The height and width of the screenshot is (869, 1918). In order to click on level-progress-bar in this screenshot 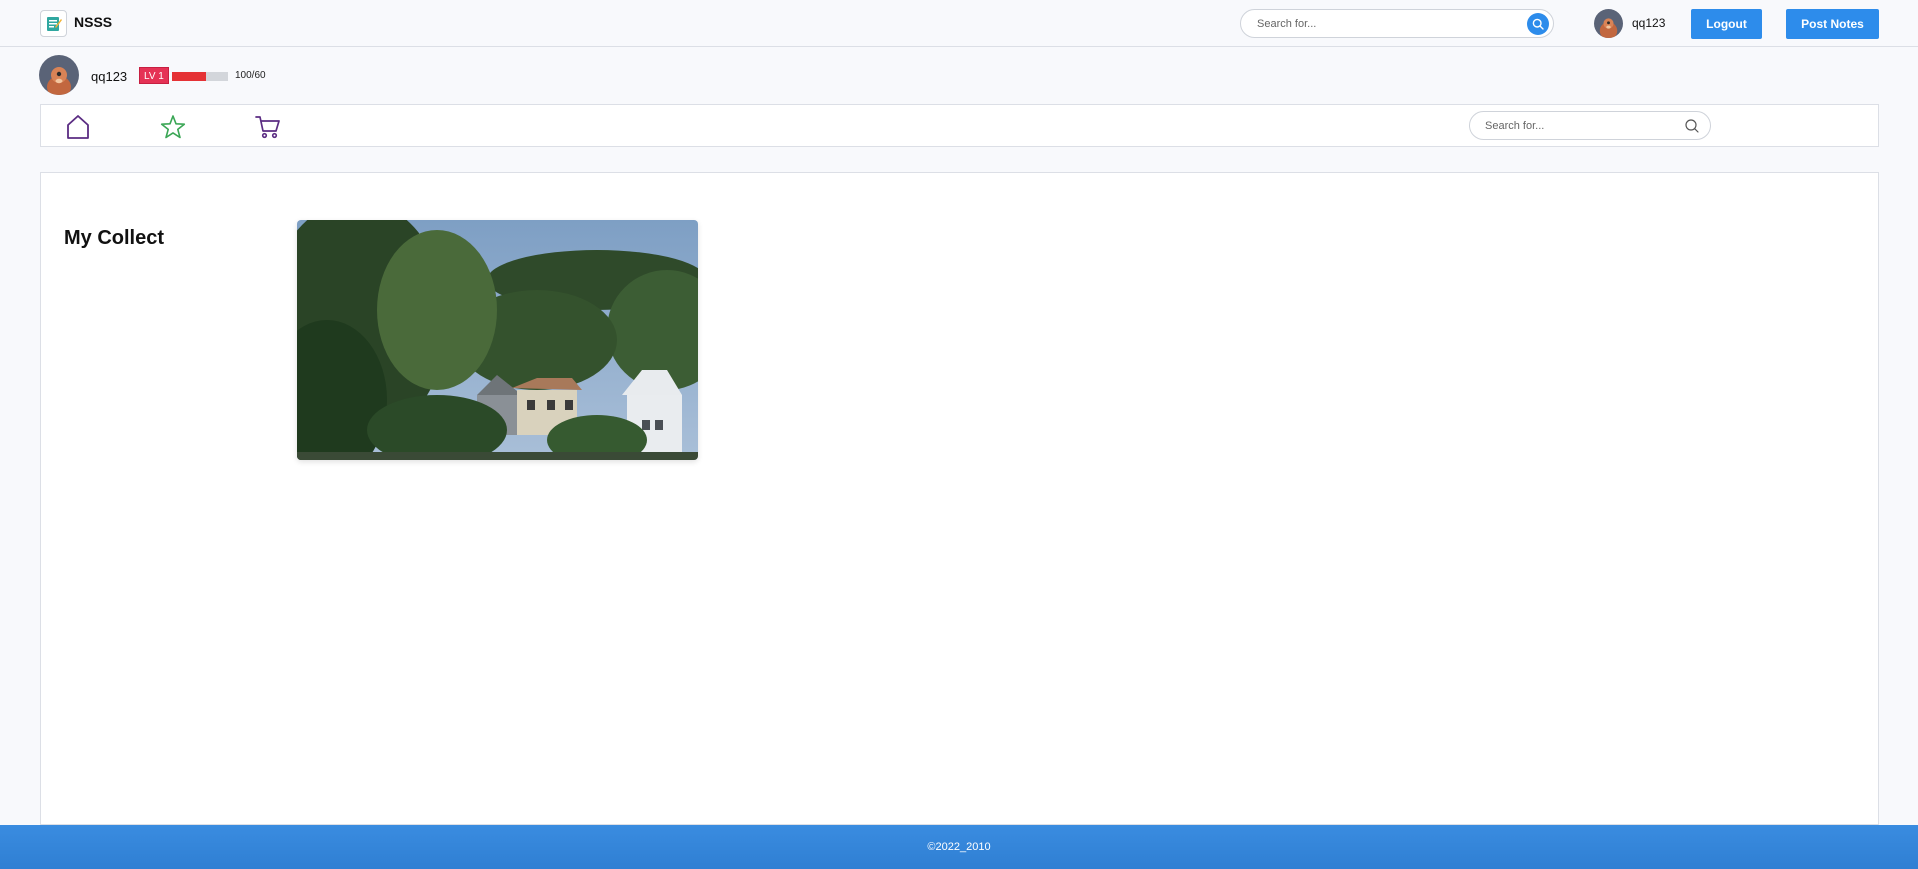, I will do `click(200, 76)`.